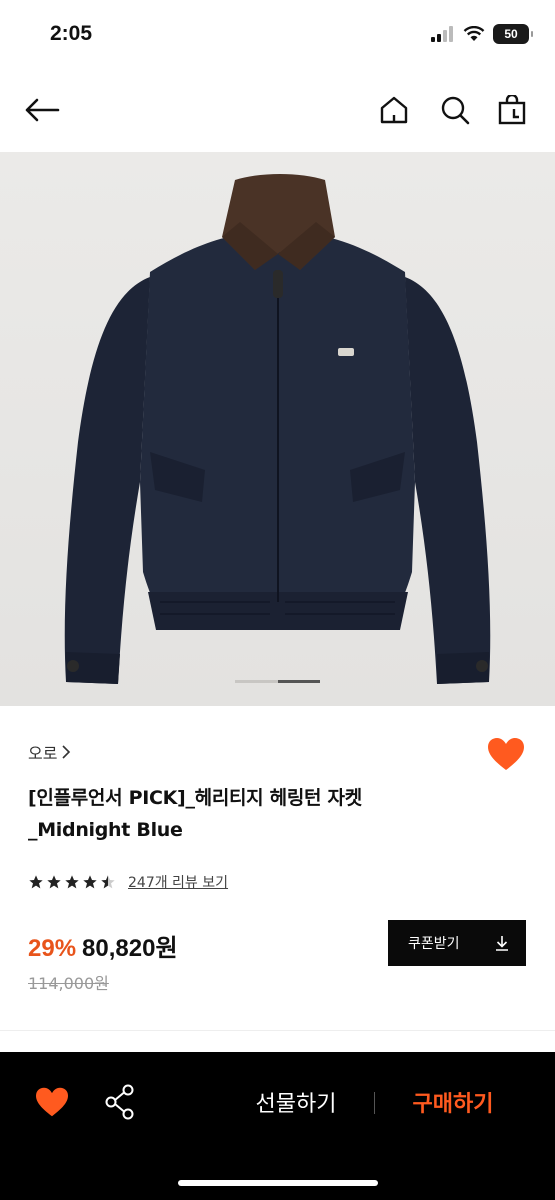 This screenshot has height=1200, width=555. Describe the element at coordinates (277, 1030) in the screenshot. I see `section-divider` at that location.